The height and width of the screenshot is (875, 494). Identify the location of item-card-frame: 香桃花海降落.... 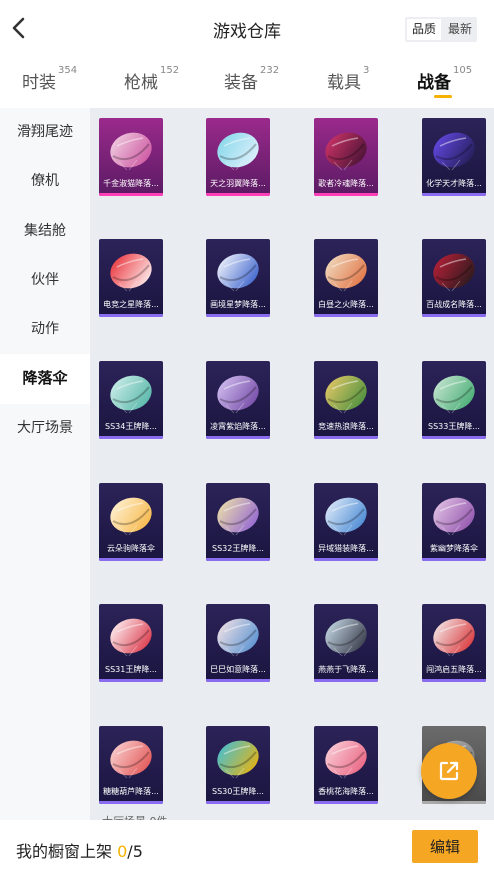
(346, 765).